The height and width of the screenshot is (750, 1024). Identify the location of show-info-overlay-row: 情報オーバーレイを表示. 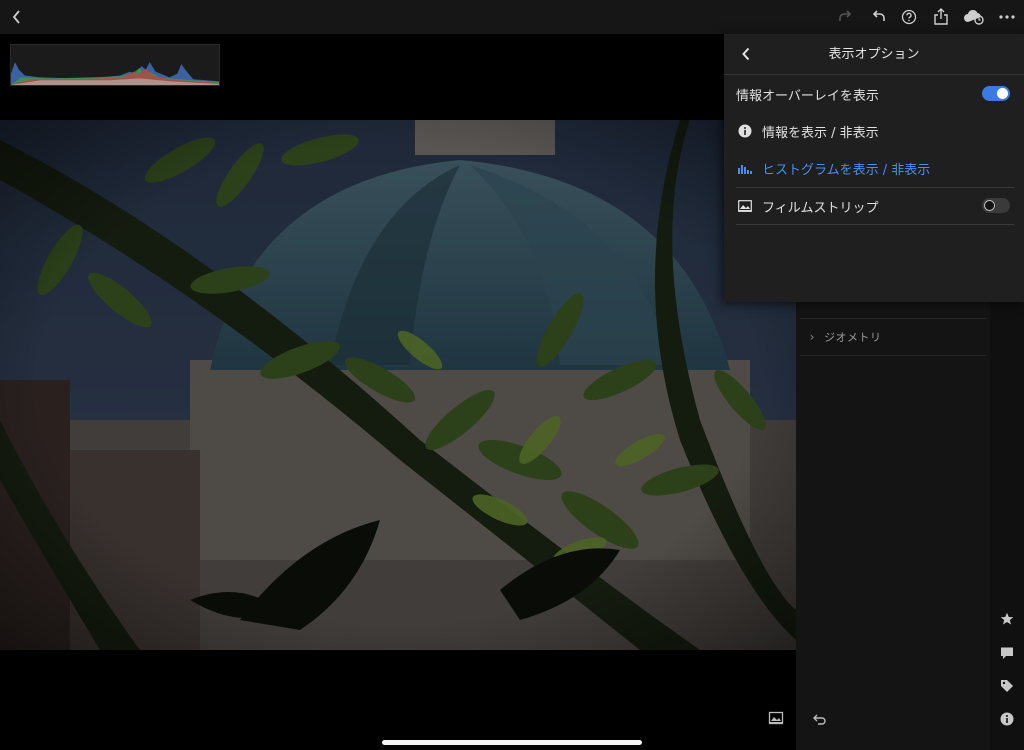
(875, 94).